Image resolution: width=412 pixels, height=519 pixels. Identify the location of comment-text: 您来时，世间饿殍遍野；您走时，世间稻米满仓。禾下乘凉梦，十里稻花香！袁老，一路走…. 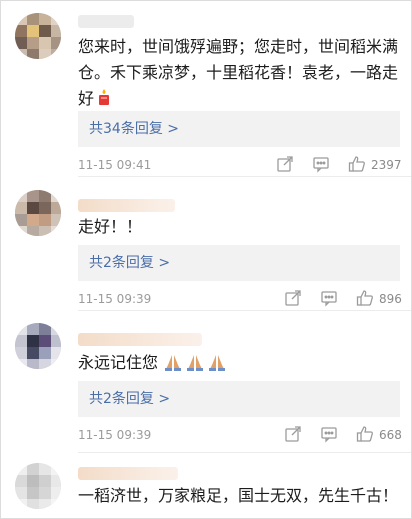
(238, 74).